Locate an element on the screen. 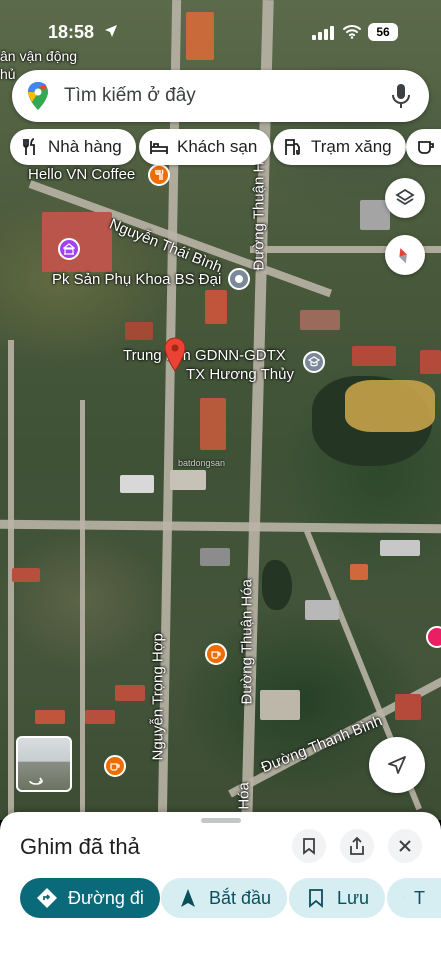  street-view-thumbnail is located at coordinates (44, 764).